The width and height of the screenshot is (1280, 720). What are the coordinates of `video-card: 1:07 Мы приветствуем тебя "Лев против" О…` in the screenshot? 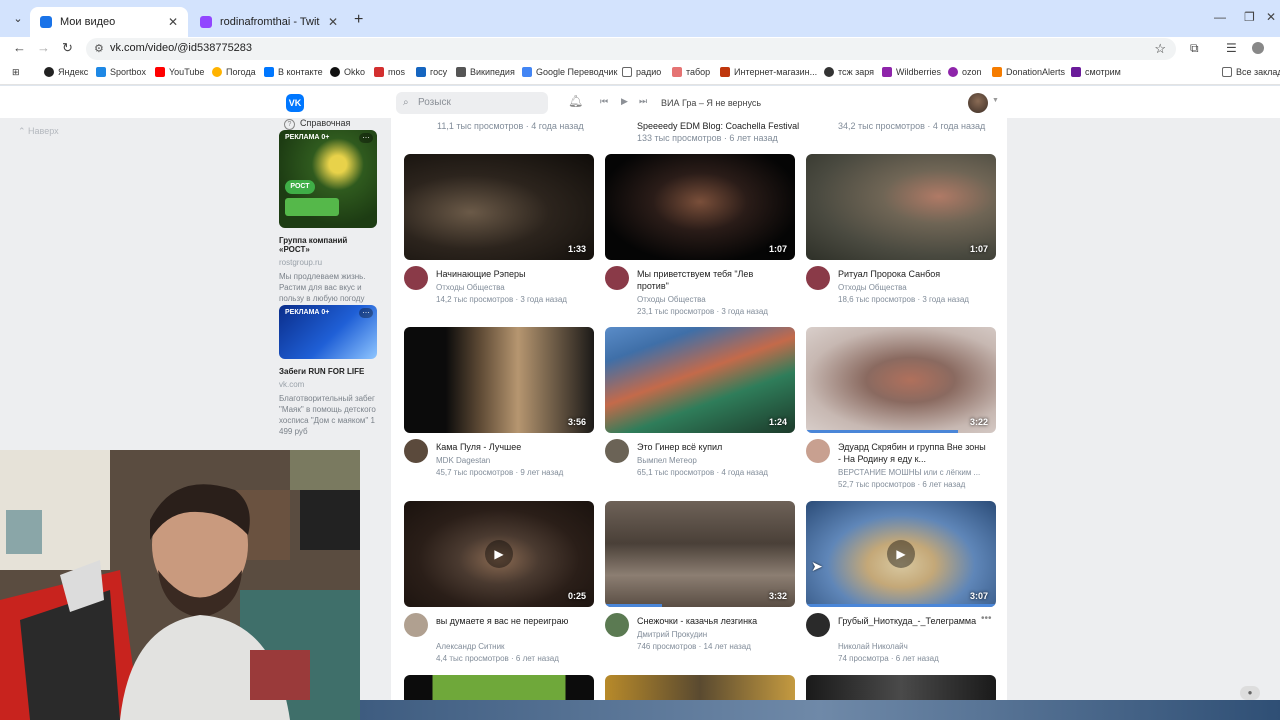 It's located at (700, 235).